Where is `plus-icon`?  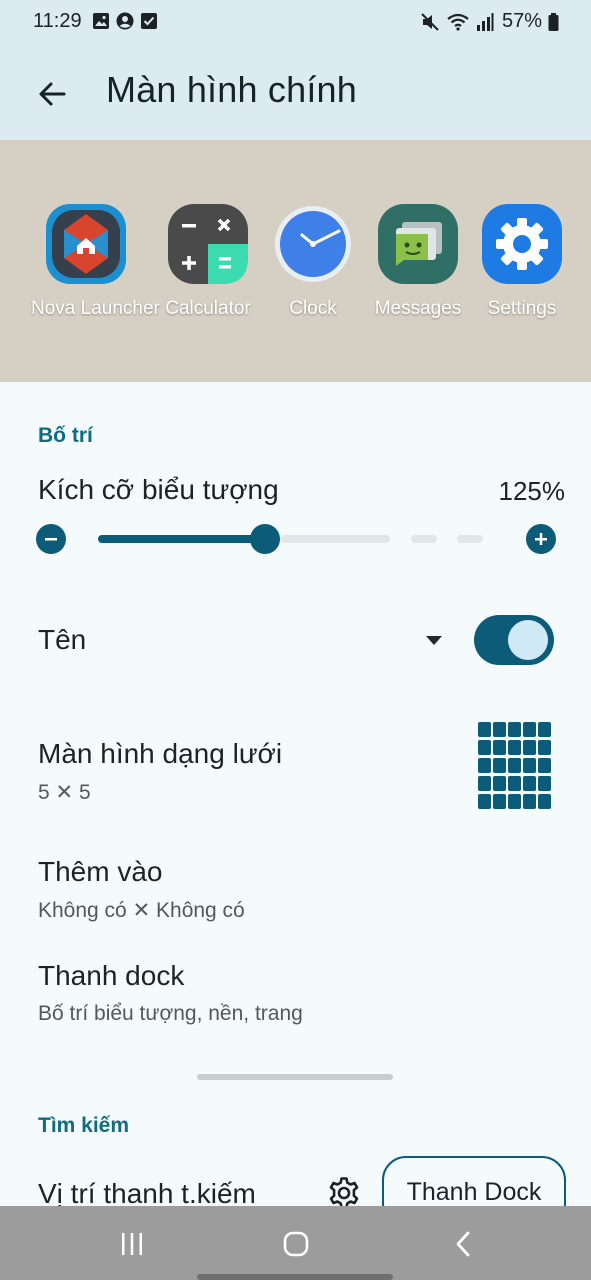
plus-icon is located at coordinates (541, 539).